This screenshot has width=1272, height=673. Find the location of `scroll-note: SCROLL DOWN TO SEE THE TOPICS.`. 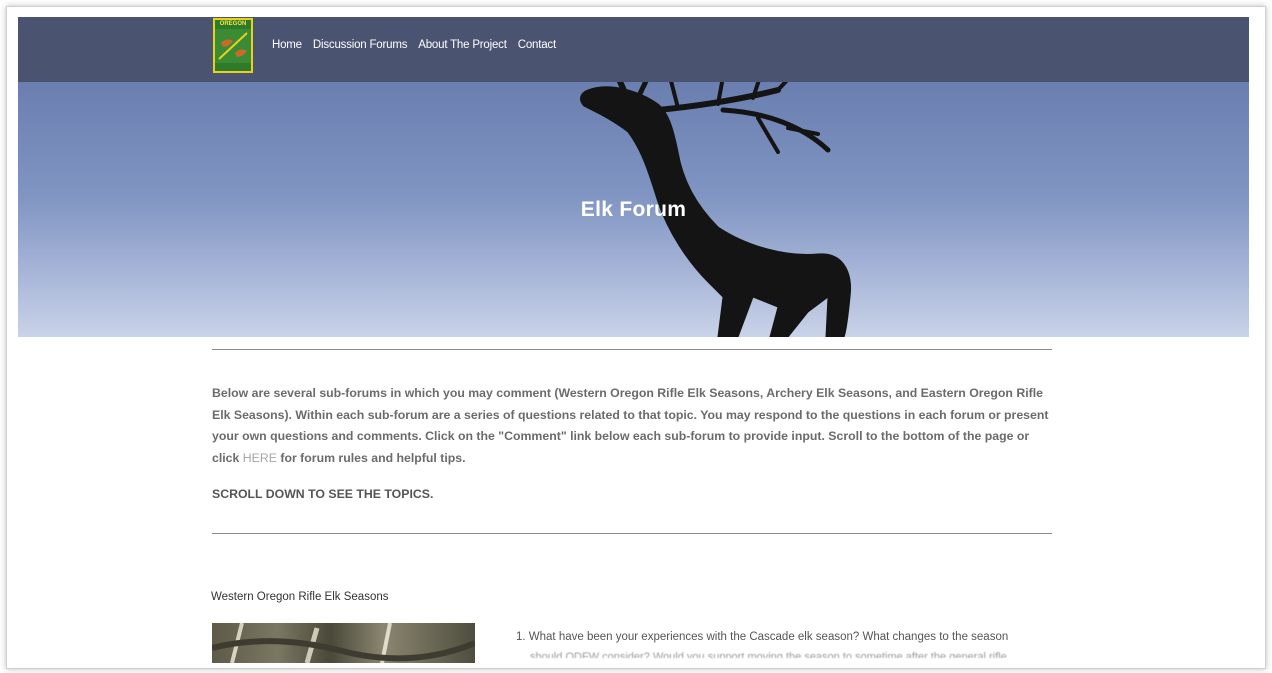

scroll-note: SCROLL DOWN TO SEE THE TOPICS. is located at coordinates (323, 494).